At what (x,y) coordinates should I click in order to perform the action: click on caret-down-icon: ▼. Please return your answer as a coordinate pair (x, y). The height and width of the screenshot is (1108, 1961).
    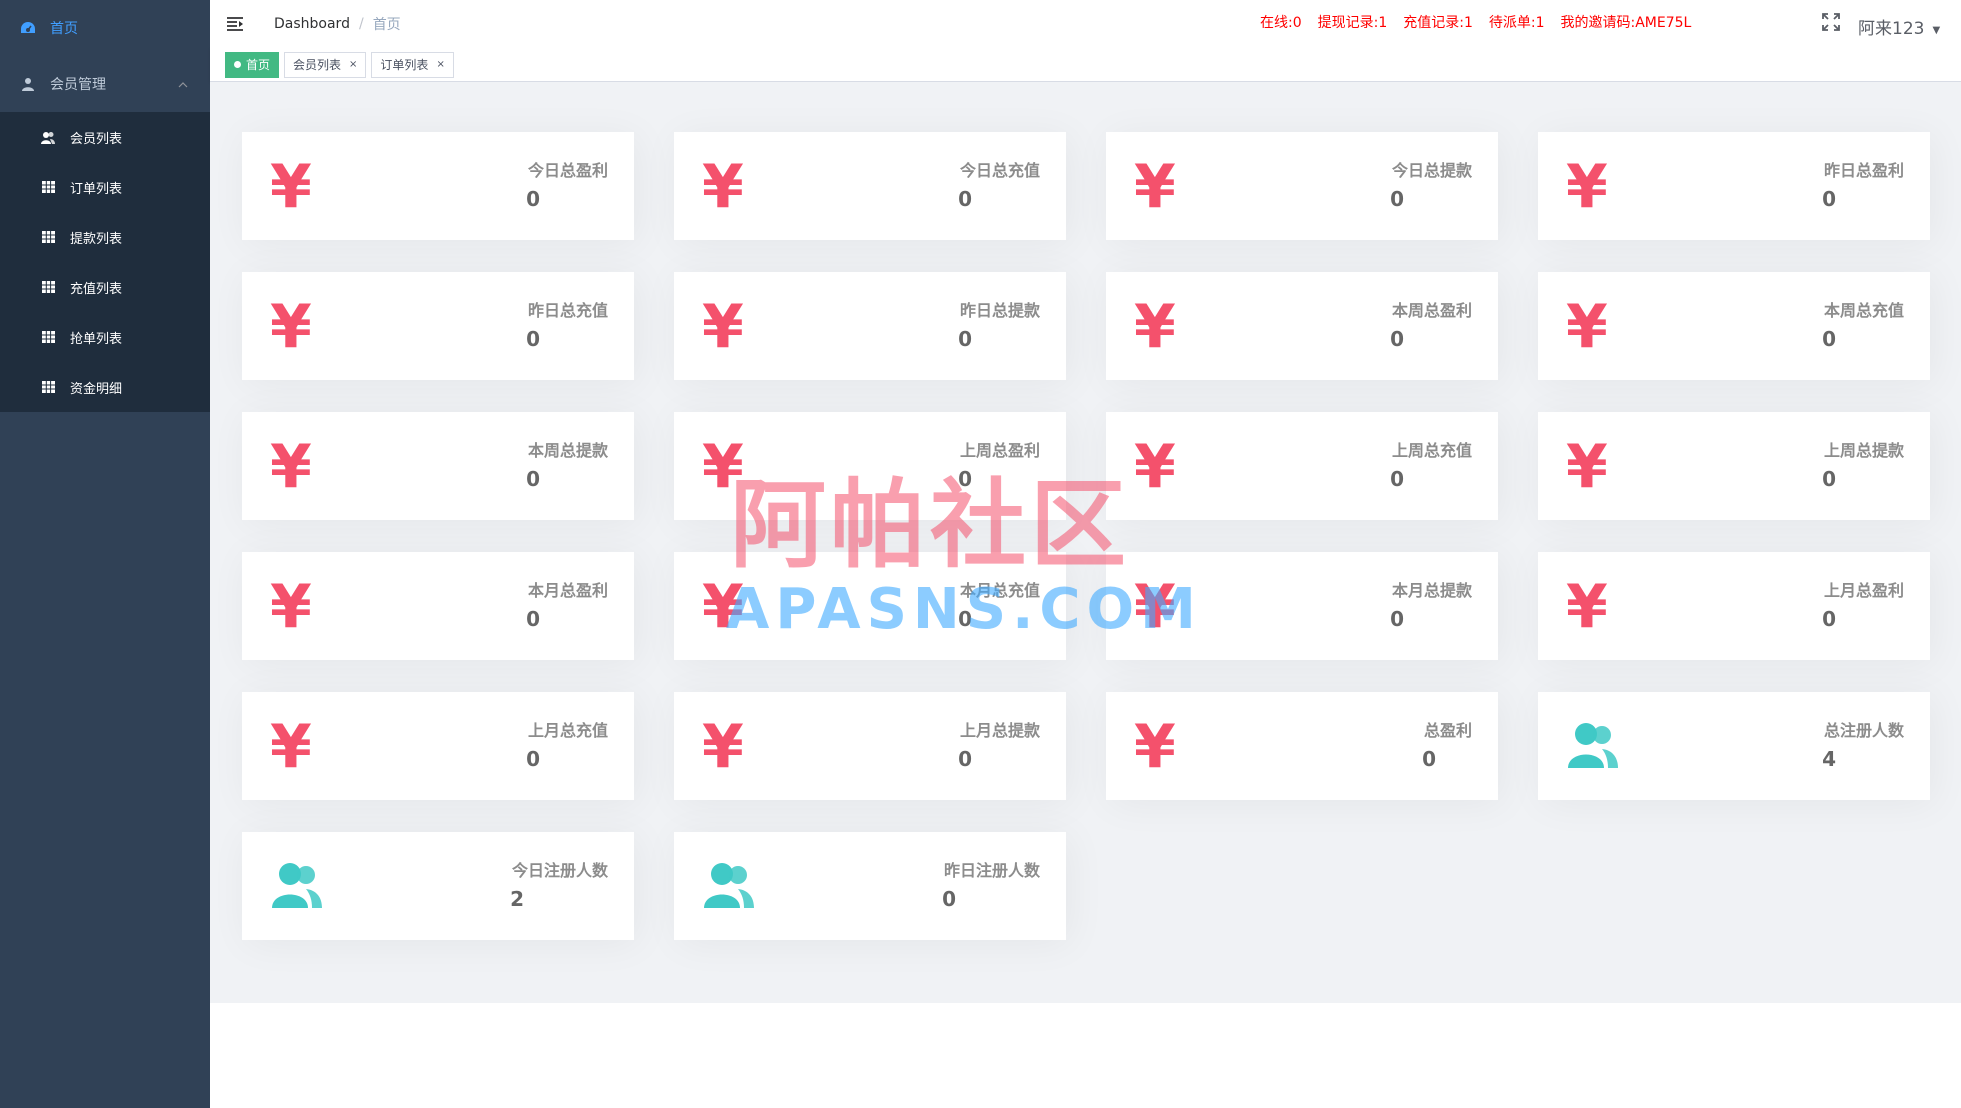
    Looking at the image, I should click on (1936, 30).